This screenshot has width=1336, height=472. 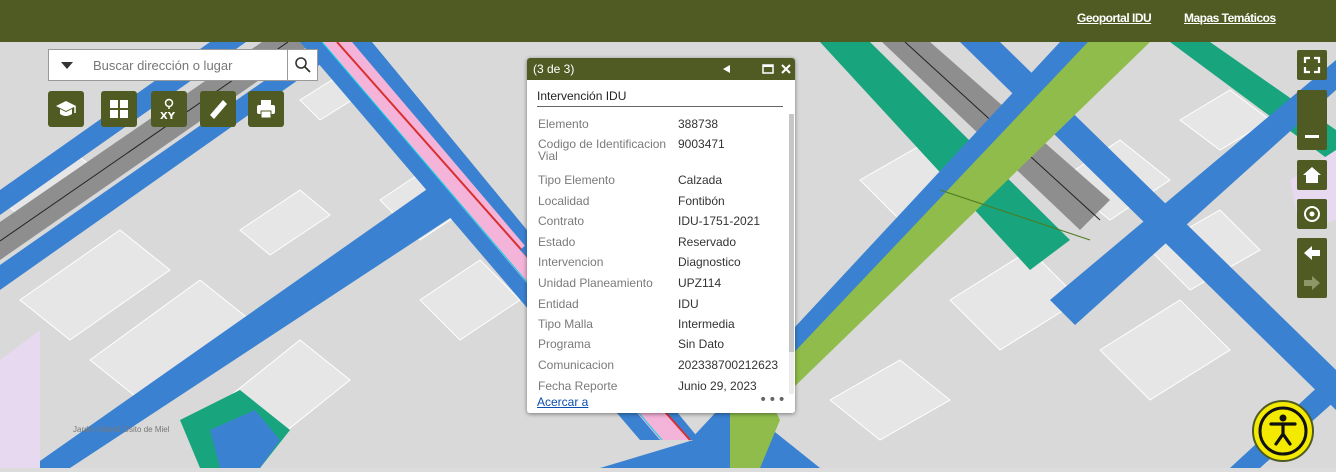 What do you see at coordinates (121, 429) in the screenshot?
I see `map-place-label: Jardin Infantil Osito de Miel` at bounding box center [121, 429].